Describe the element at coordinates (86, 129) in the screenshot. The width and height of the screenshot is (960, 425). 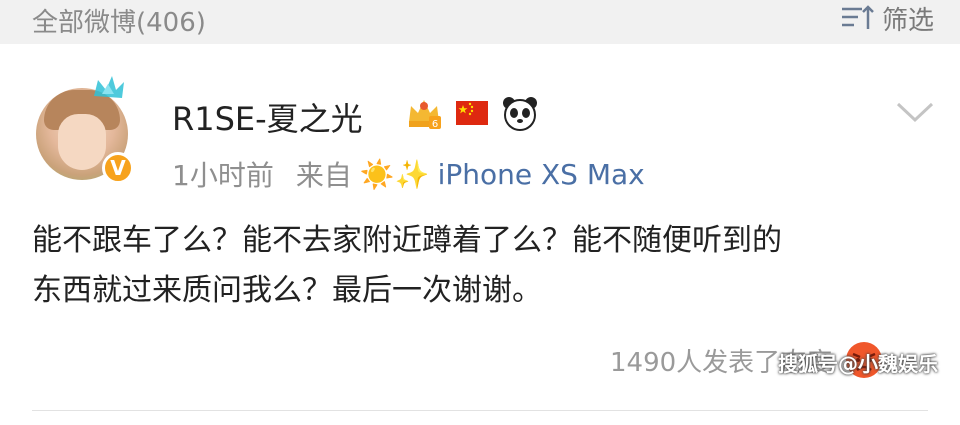
I see `user-avatar: V` at that location.